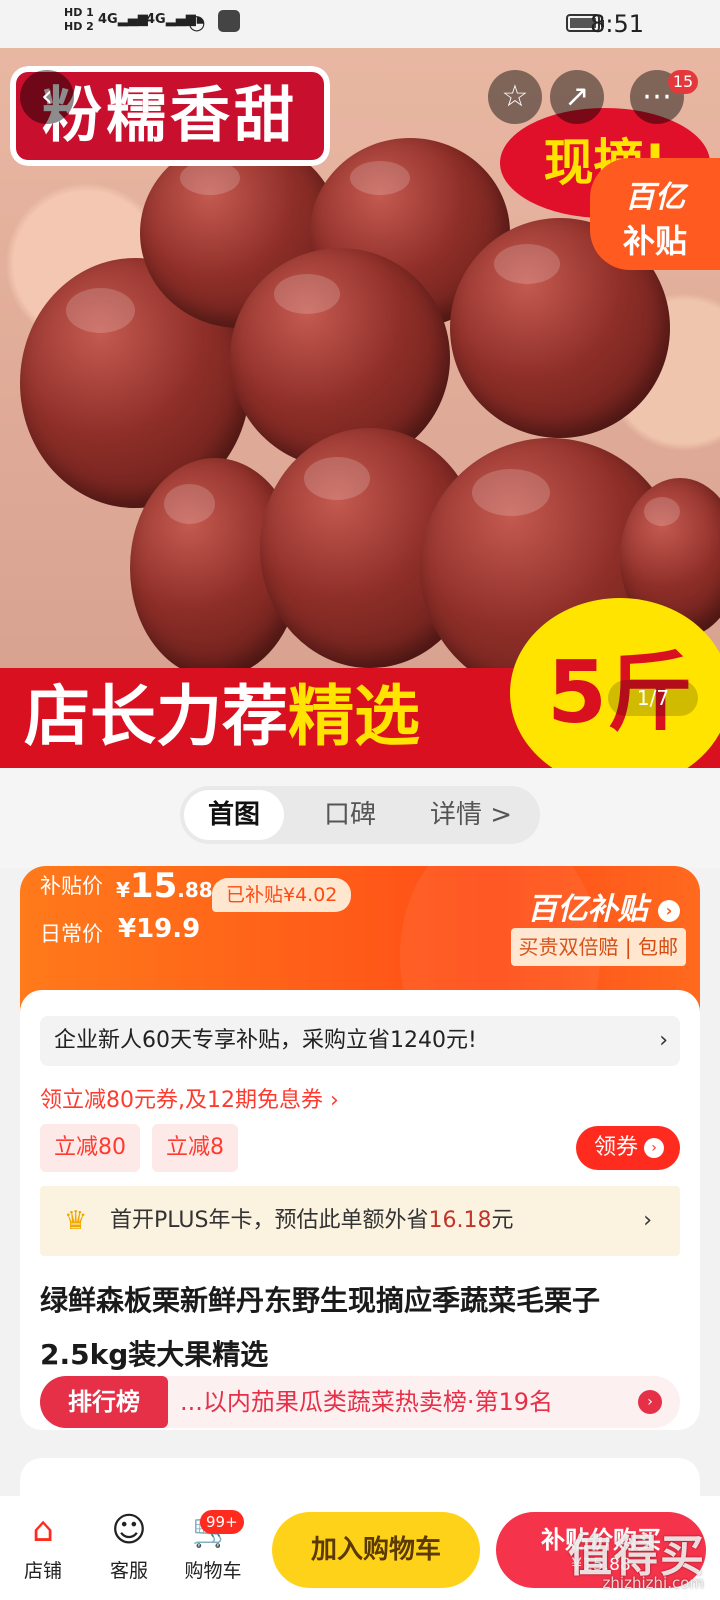 This screenshot has width=720, height=1600. What do you see at coordinates (43, 1530) in the screenshot?
I see `store-icon: ⌂` at bounding box center [43, 1530].